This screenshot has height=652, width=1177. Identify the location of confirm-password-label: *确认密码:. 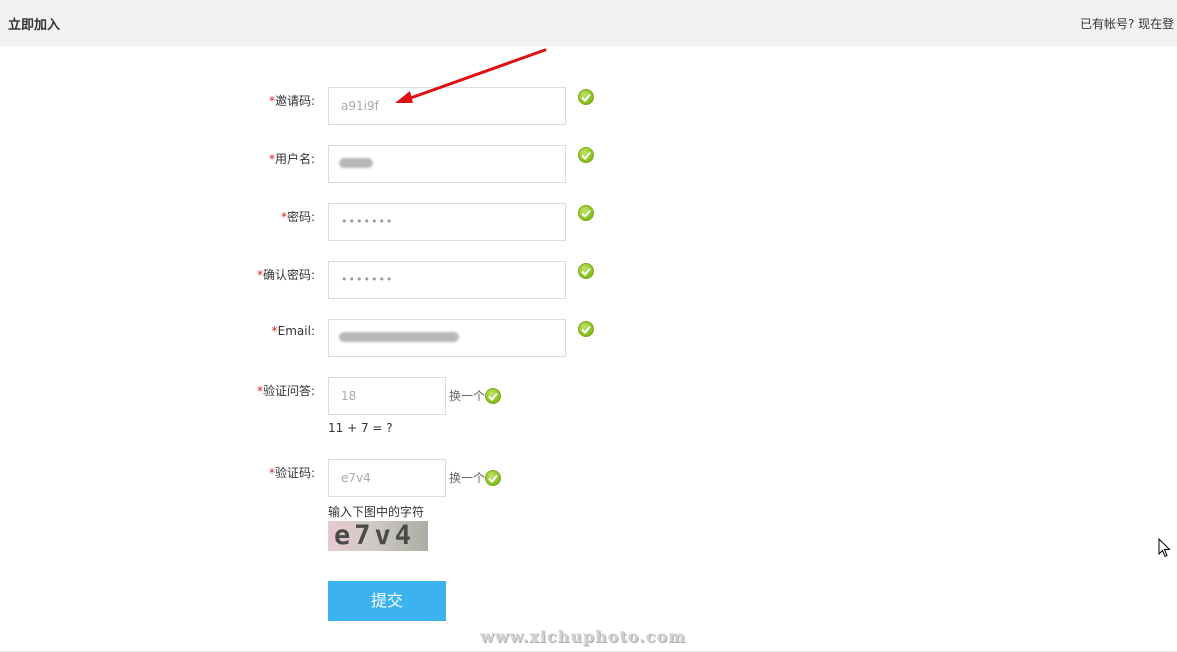
(286, 274).